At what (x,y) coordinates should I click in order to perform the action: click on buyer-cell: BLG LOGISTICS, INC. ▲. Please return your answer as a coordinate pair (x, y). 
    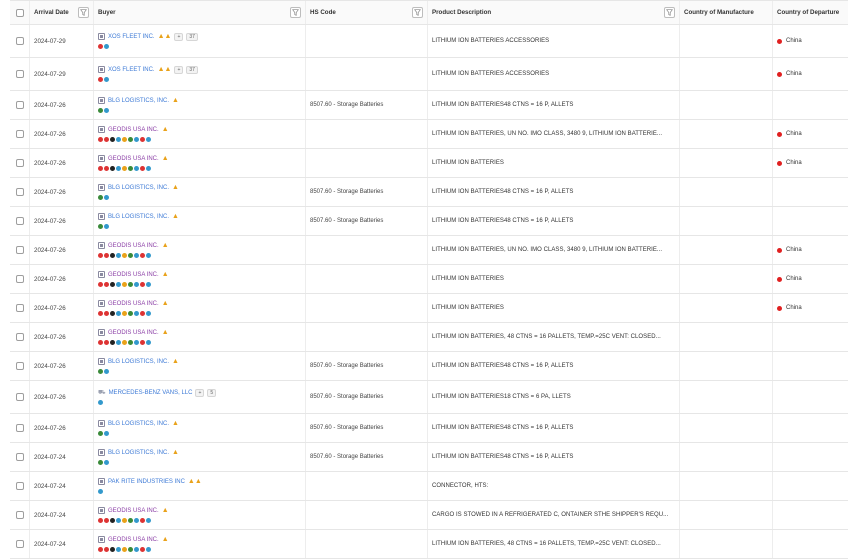
    Looking at the image, I should click on (200, 192).